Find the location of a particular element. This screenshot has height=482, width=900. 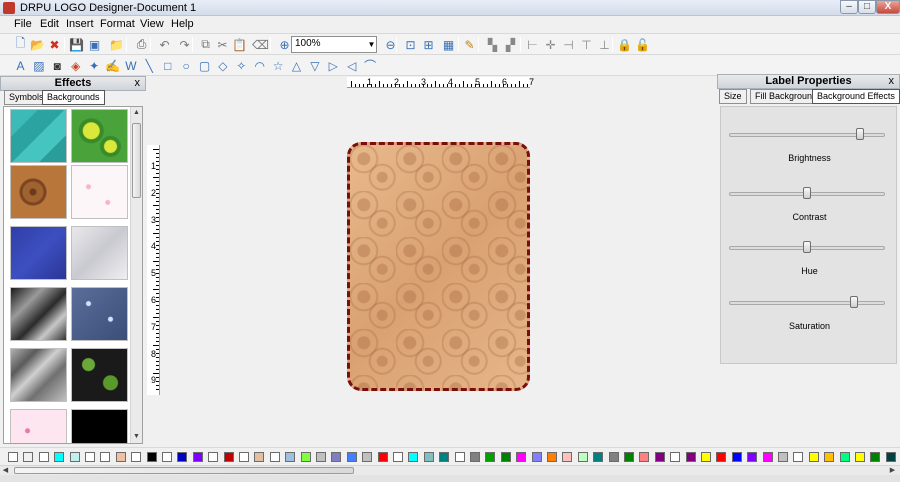

wordart-icon: W is located at coordinates (130, 65).